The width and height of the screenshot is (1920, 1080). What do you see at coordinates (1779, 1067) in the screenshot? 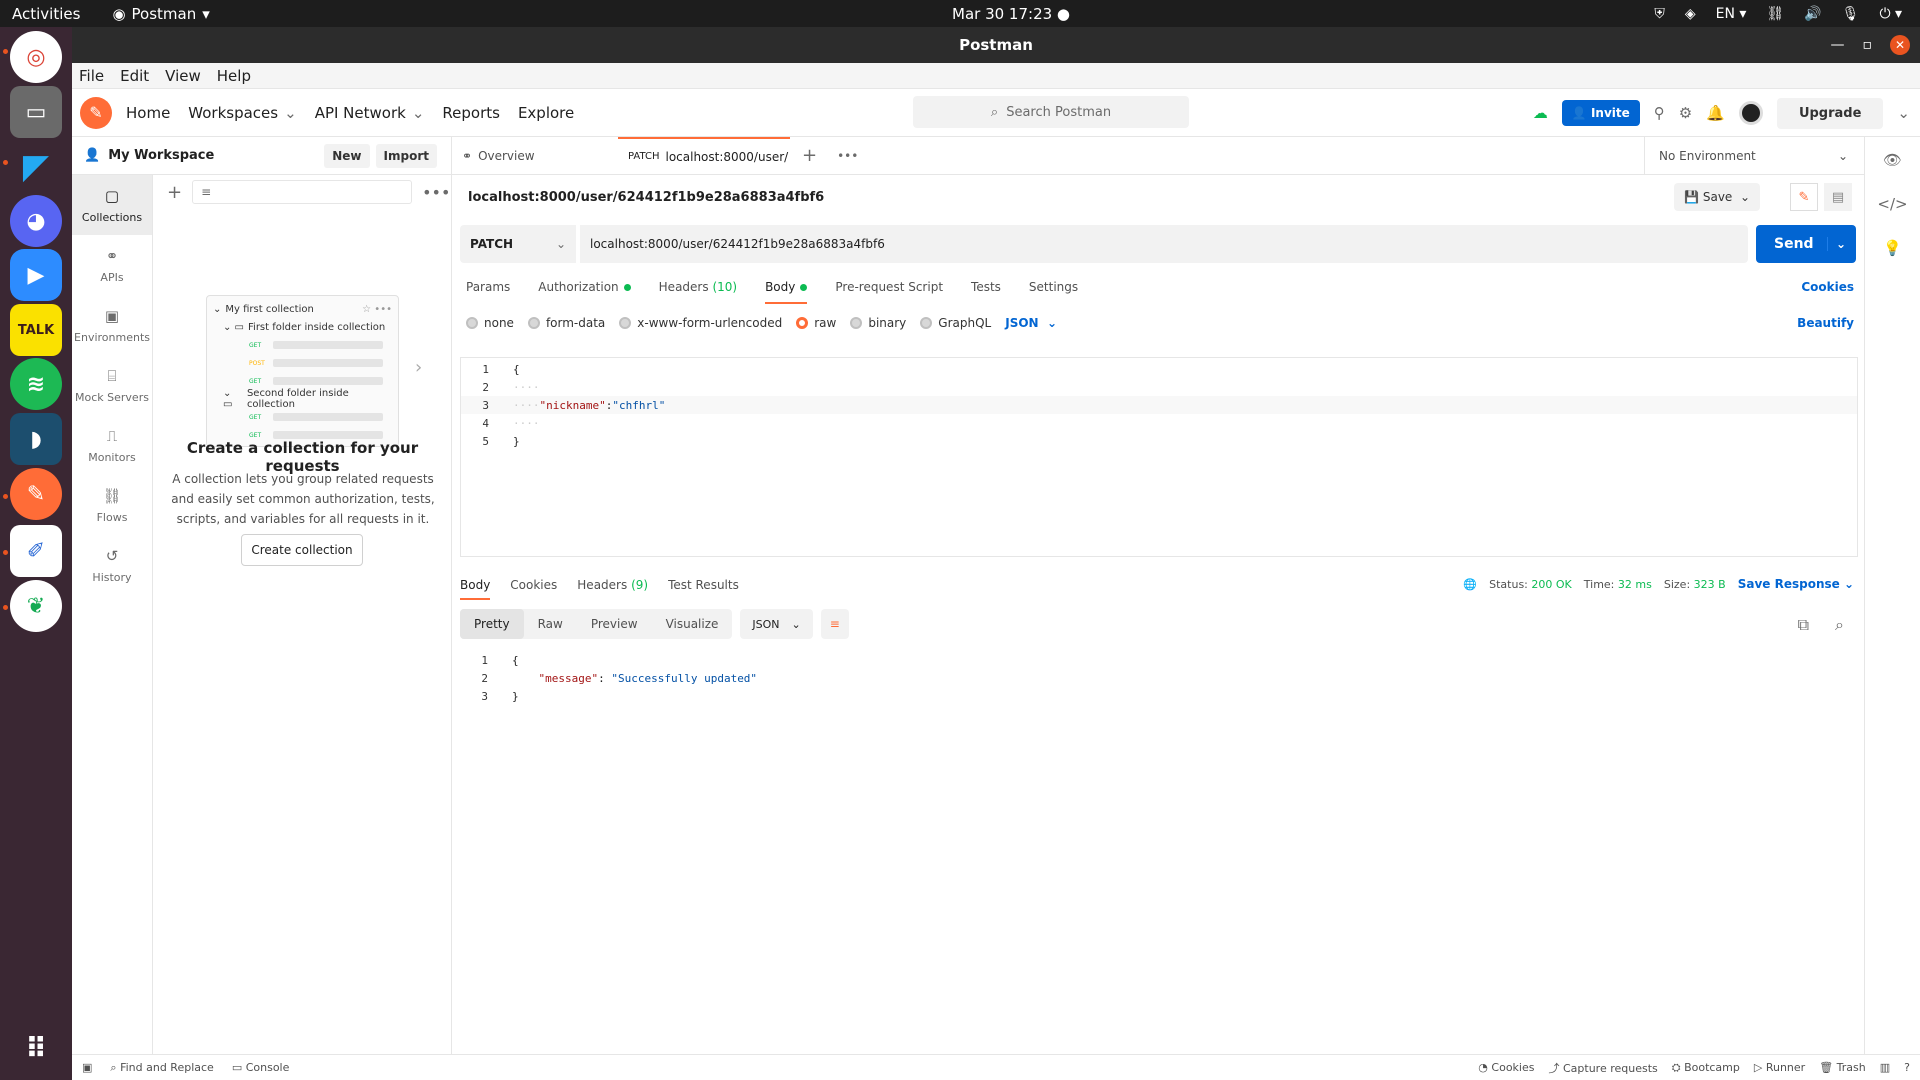
I see `runner-button: ▷ Runner` at bounding box center [1779, 1067].